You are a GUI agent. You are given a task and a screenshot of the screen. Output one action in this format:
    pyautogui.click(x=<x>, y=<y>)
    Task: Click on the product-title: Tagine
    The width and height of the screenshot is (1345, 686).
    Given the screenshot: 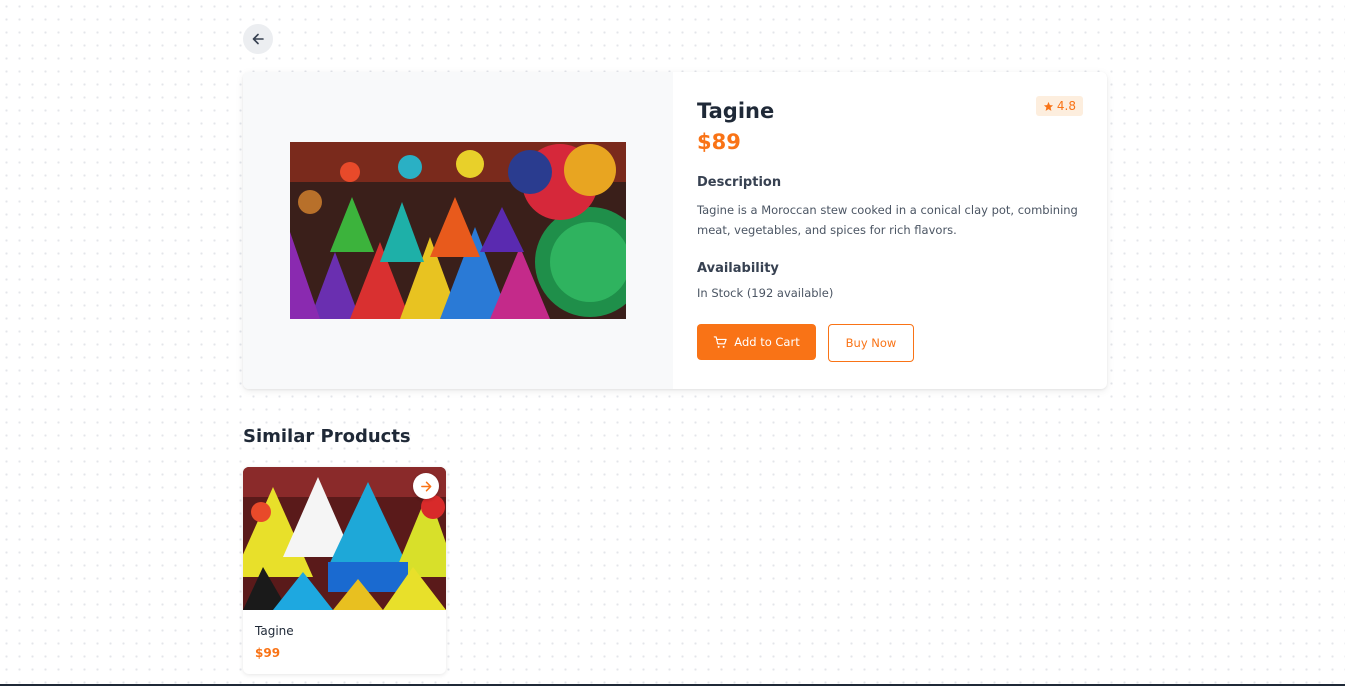 What is the action you would take?
    pyautogui.click(x=736, y=111)
    